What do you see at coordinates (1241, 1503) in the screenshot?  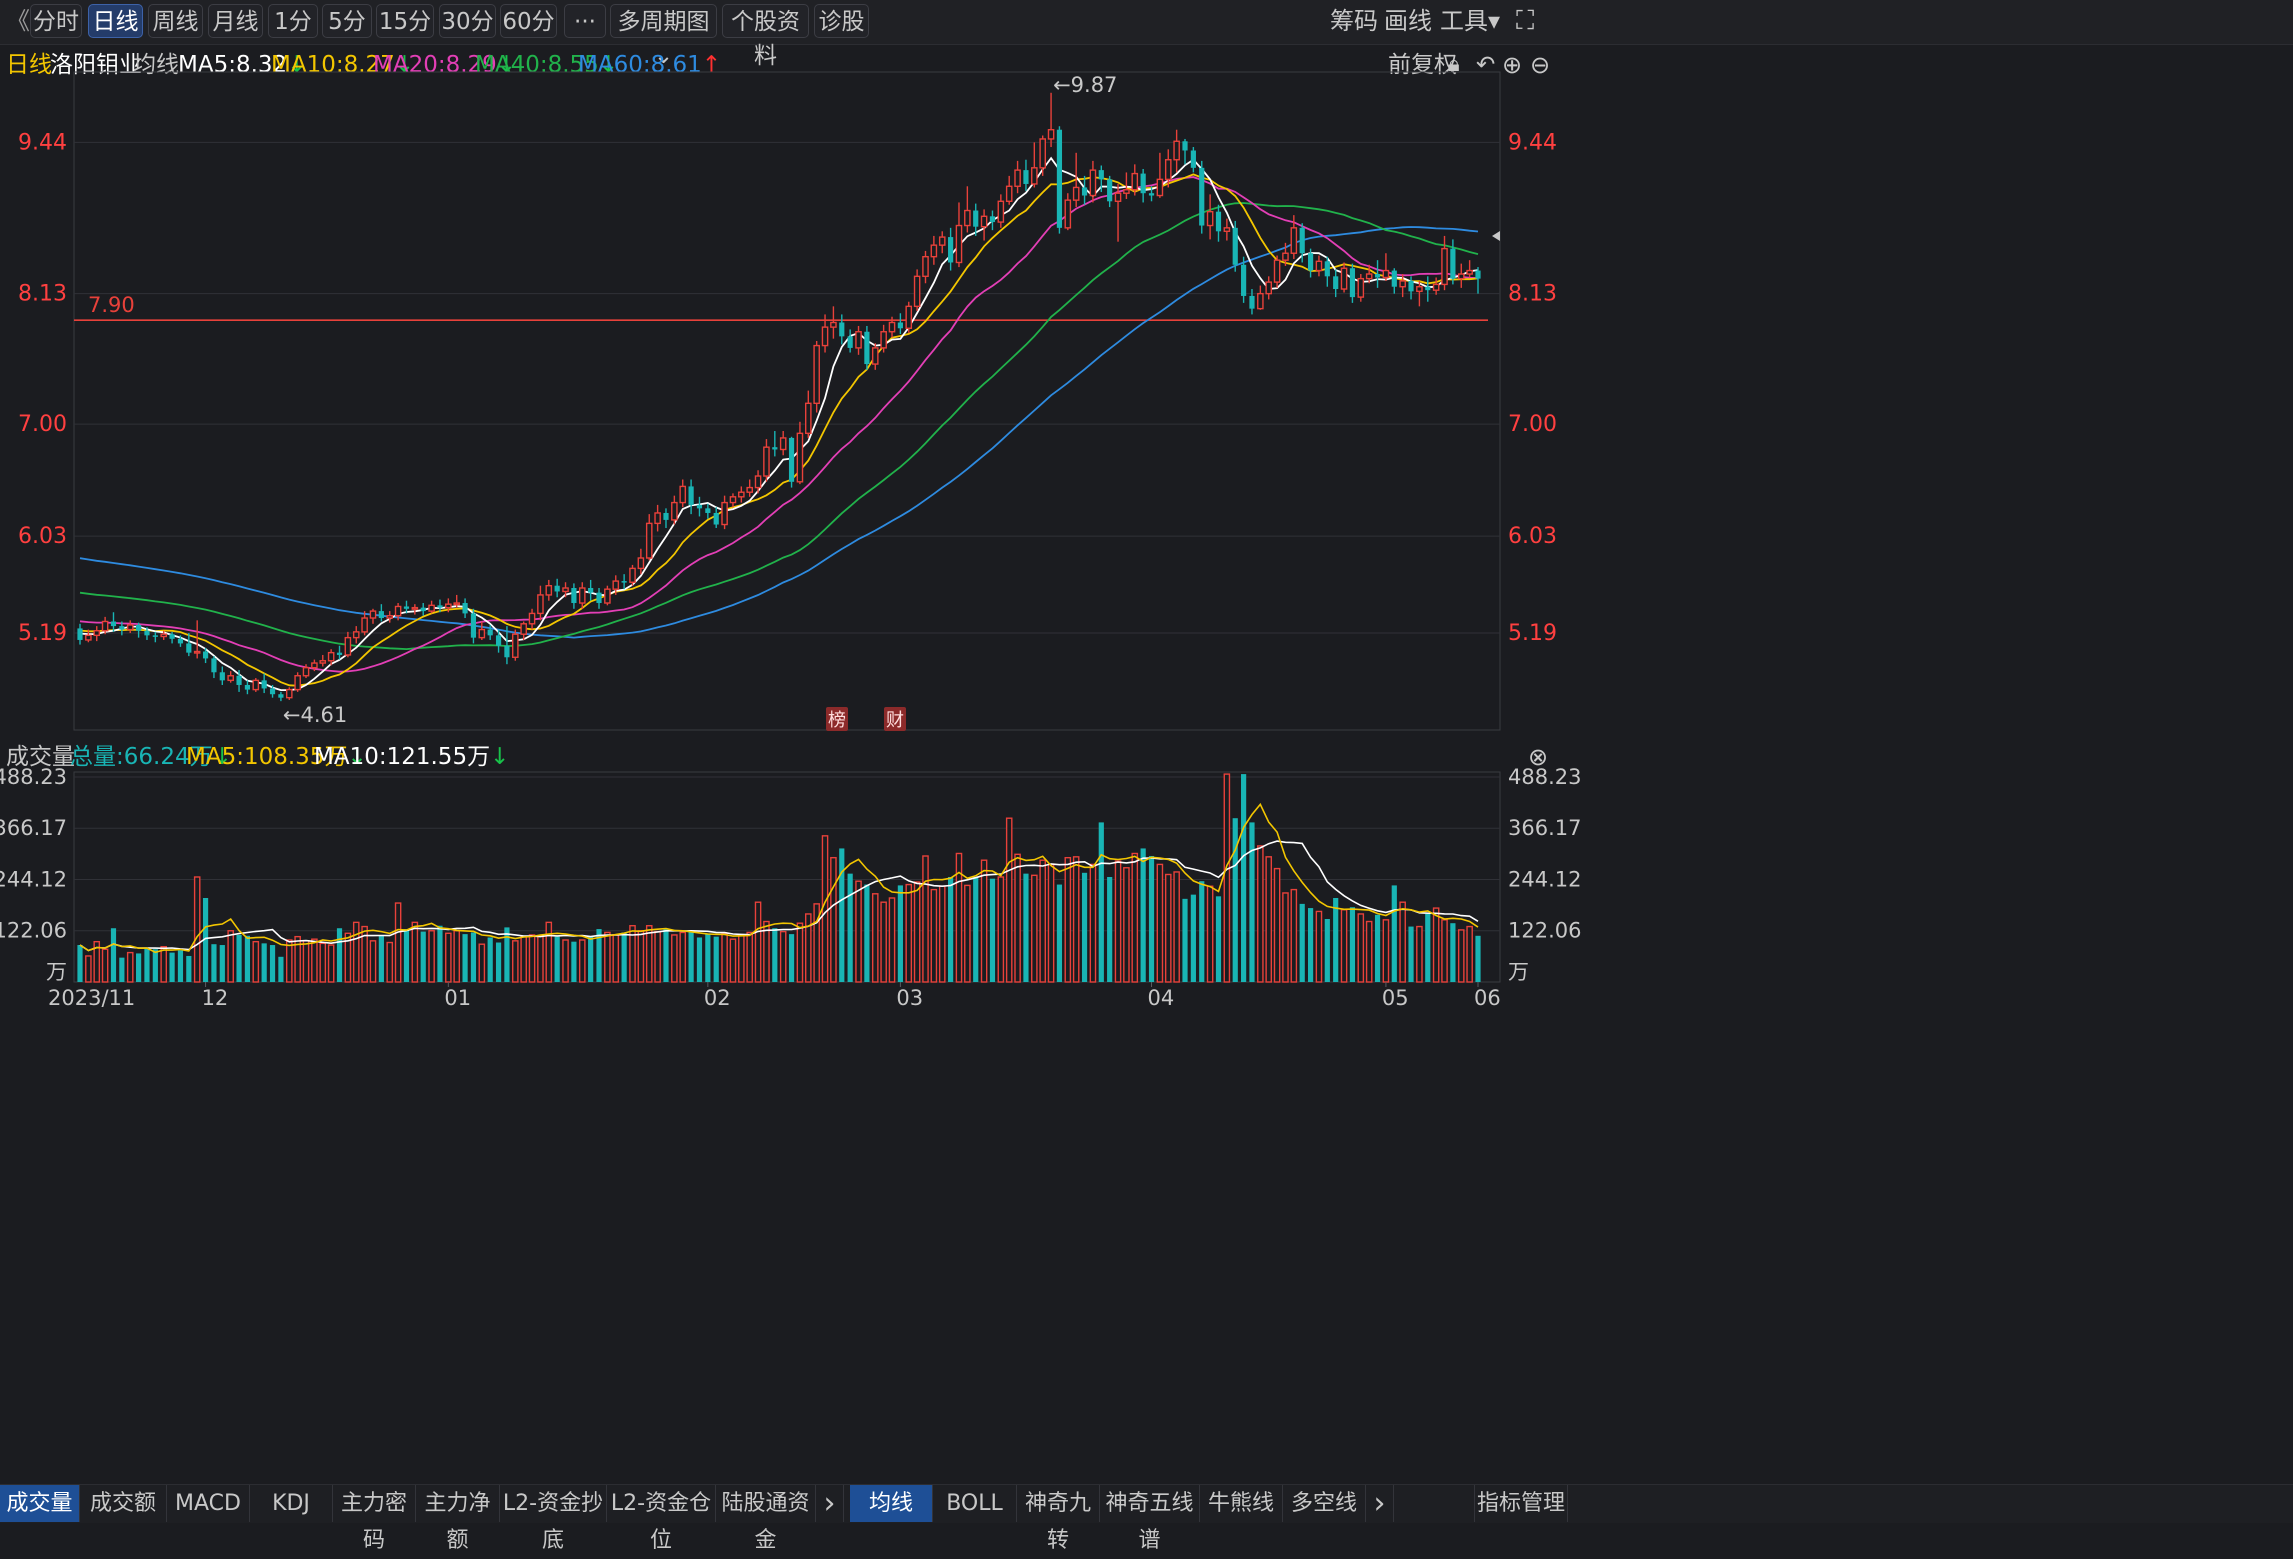 I see `tab-bull-bear: 牛熊线` at bounding box center [1241, 1503].